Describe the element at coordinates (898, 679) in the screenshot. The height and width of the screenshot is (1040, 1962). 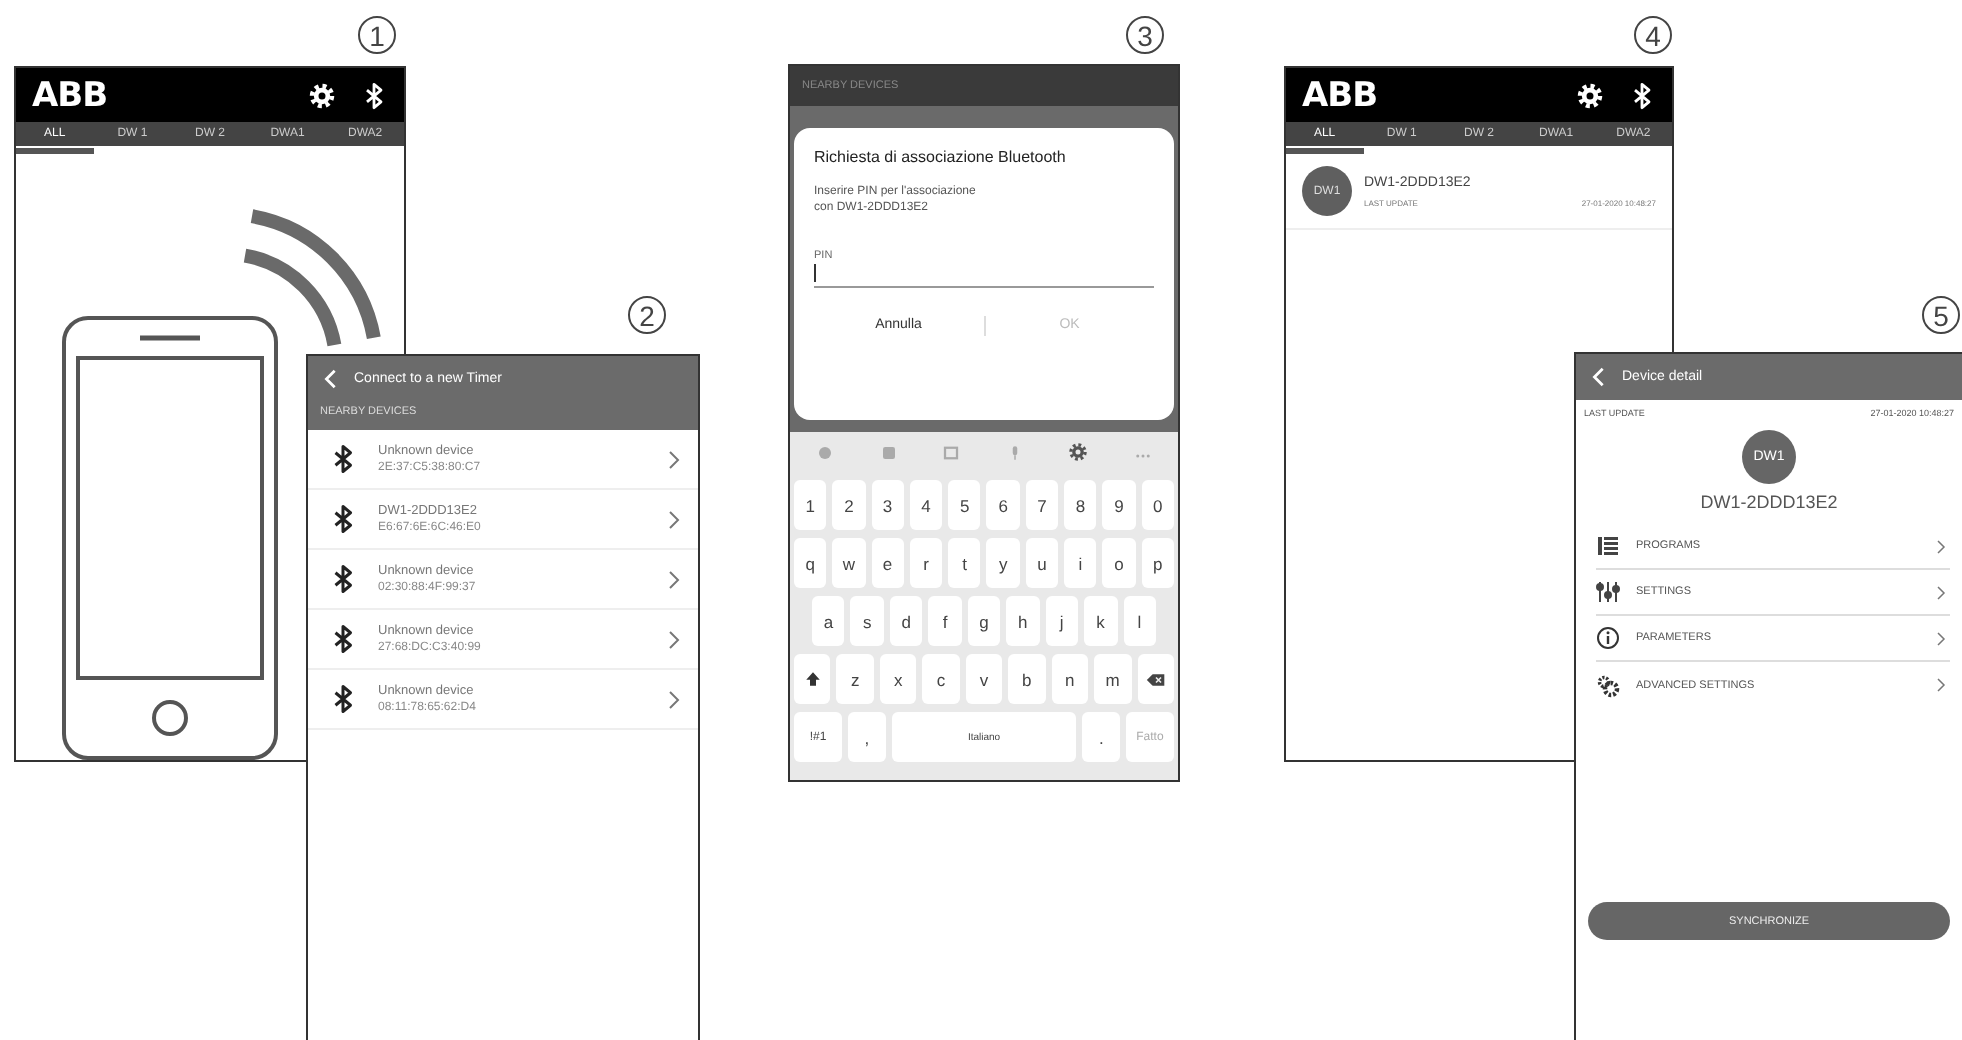
I see `key: x` at that location.